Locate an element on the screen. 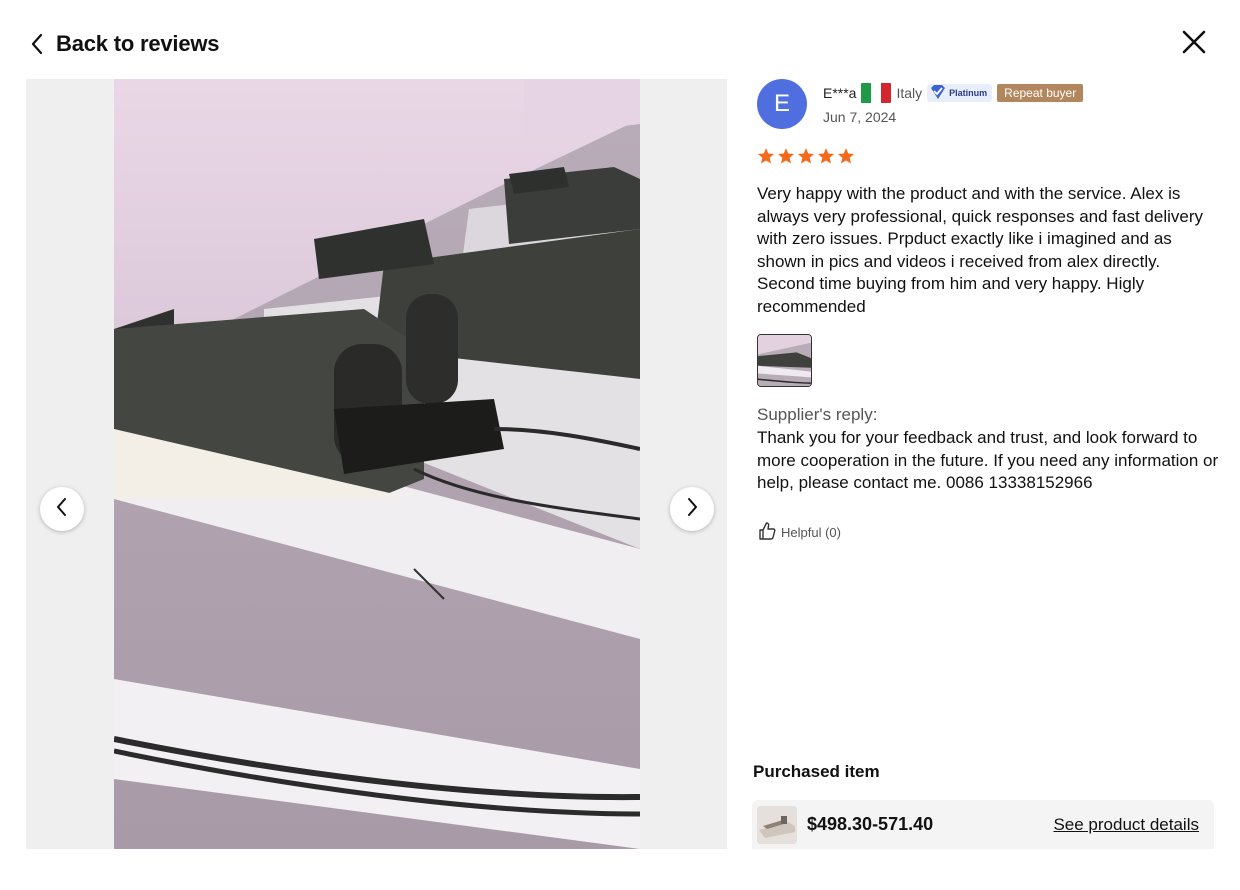 The image size is (1240, 890). close-icon is located at coordinates (1194, 44).